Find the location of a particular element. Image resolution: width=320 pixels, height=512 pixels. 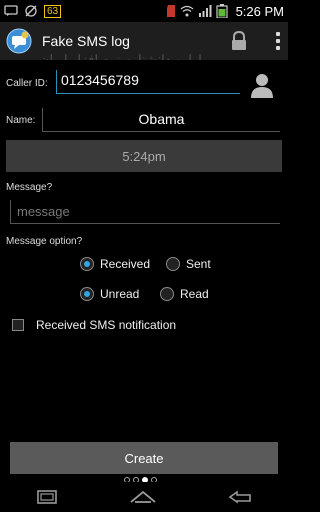

message-input: message is located at coordinates (145, 212).